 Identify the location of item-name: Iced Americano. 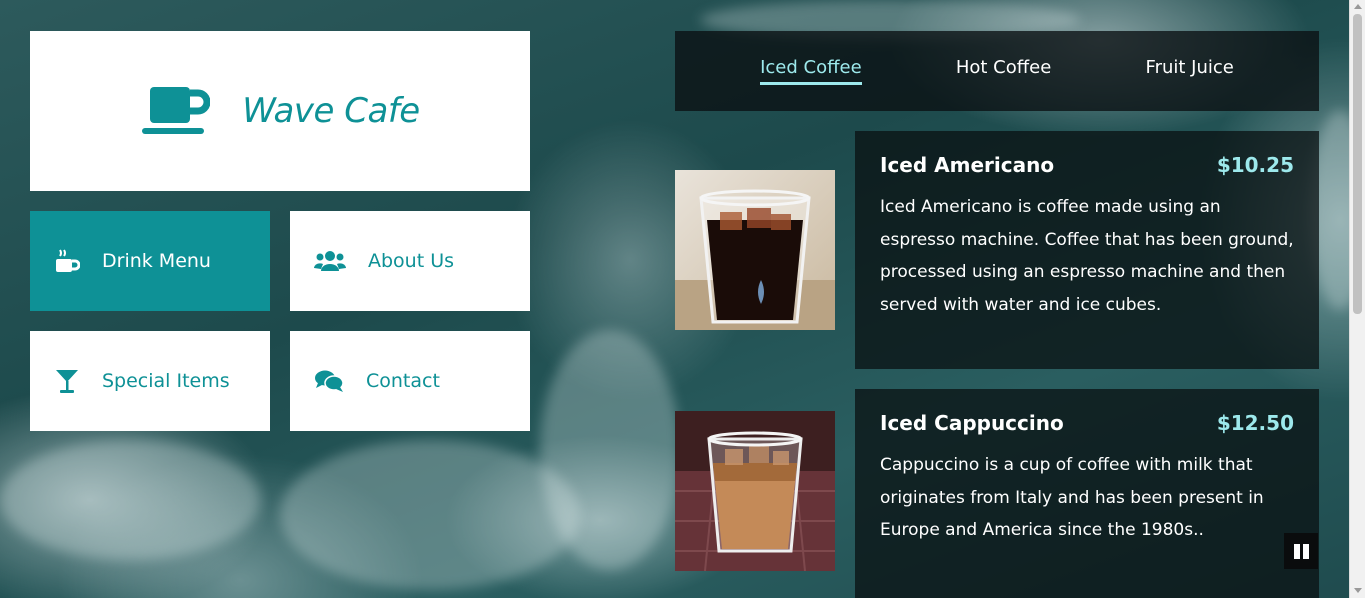
(967, 165).